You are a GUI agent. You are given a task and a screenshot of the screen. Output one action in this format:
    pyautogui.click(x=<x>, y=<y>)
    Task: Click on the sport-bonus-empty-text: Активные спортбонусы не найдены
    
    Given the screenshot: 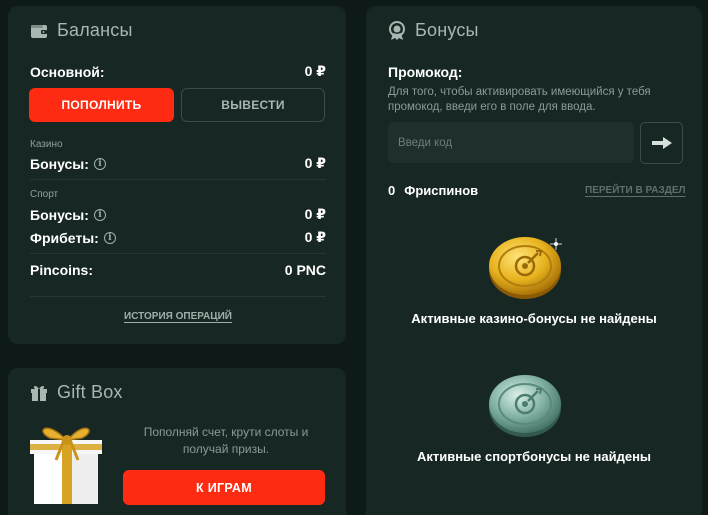 What is the action you would take?
    pyautogui.click(x=534, y=456)
    